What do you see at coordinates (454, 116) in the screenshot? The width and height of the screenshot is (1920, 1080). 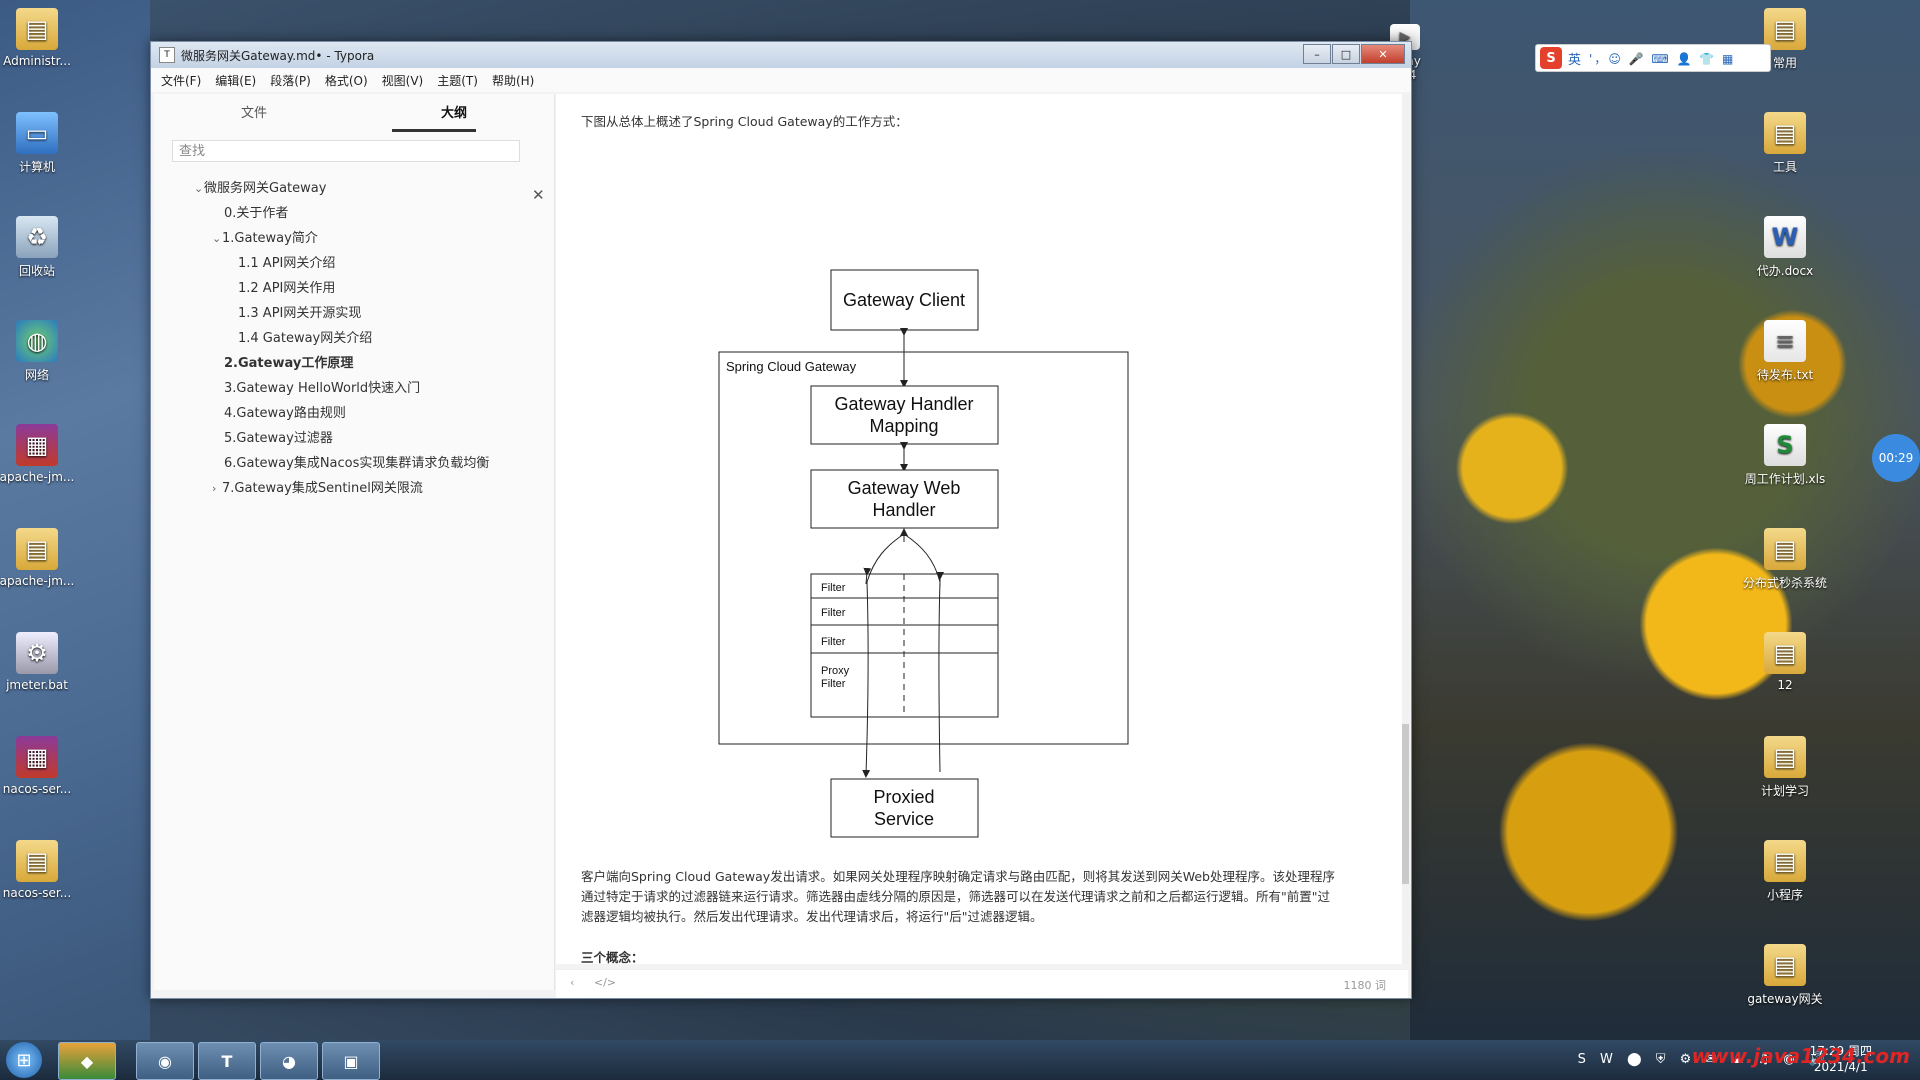 I see `tab-outline: 大纲` at bounding box center [454, 116].